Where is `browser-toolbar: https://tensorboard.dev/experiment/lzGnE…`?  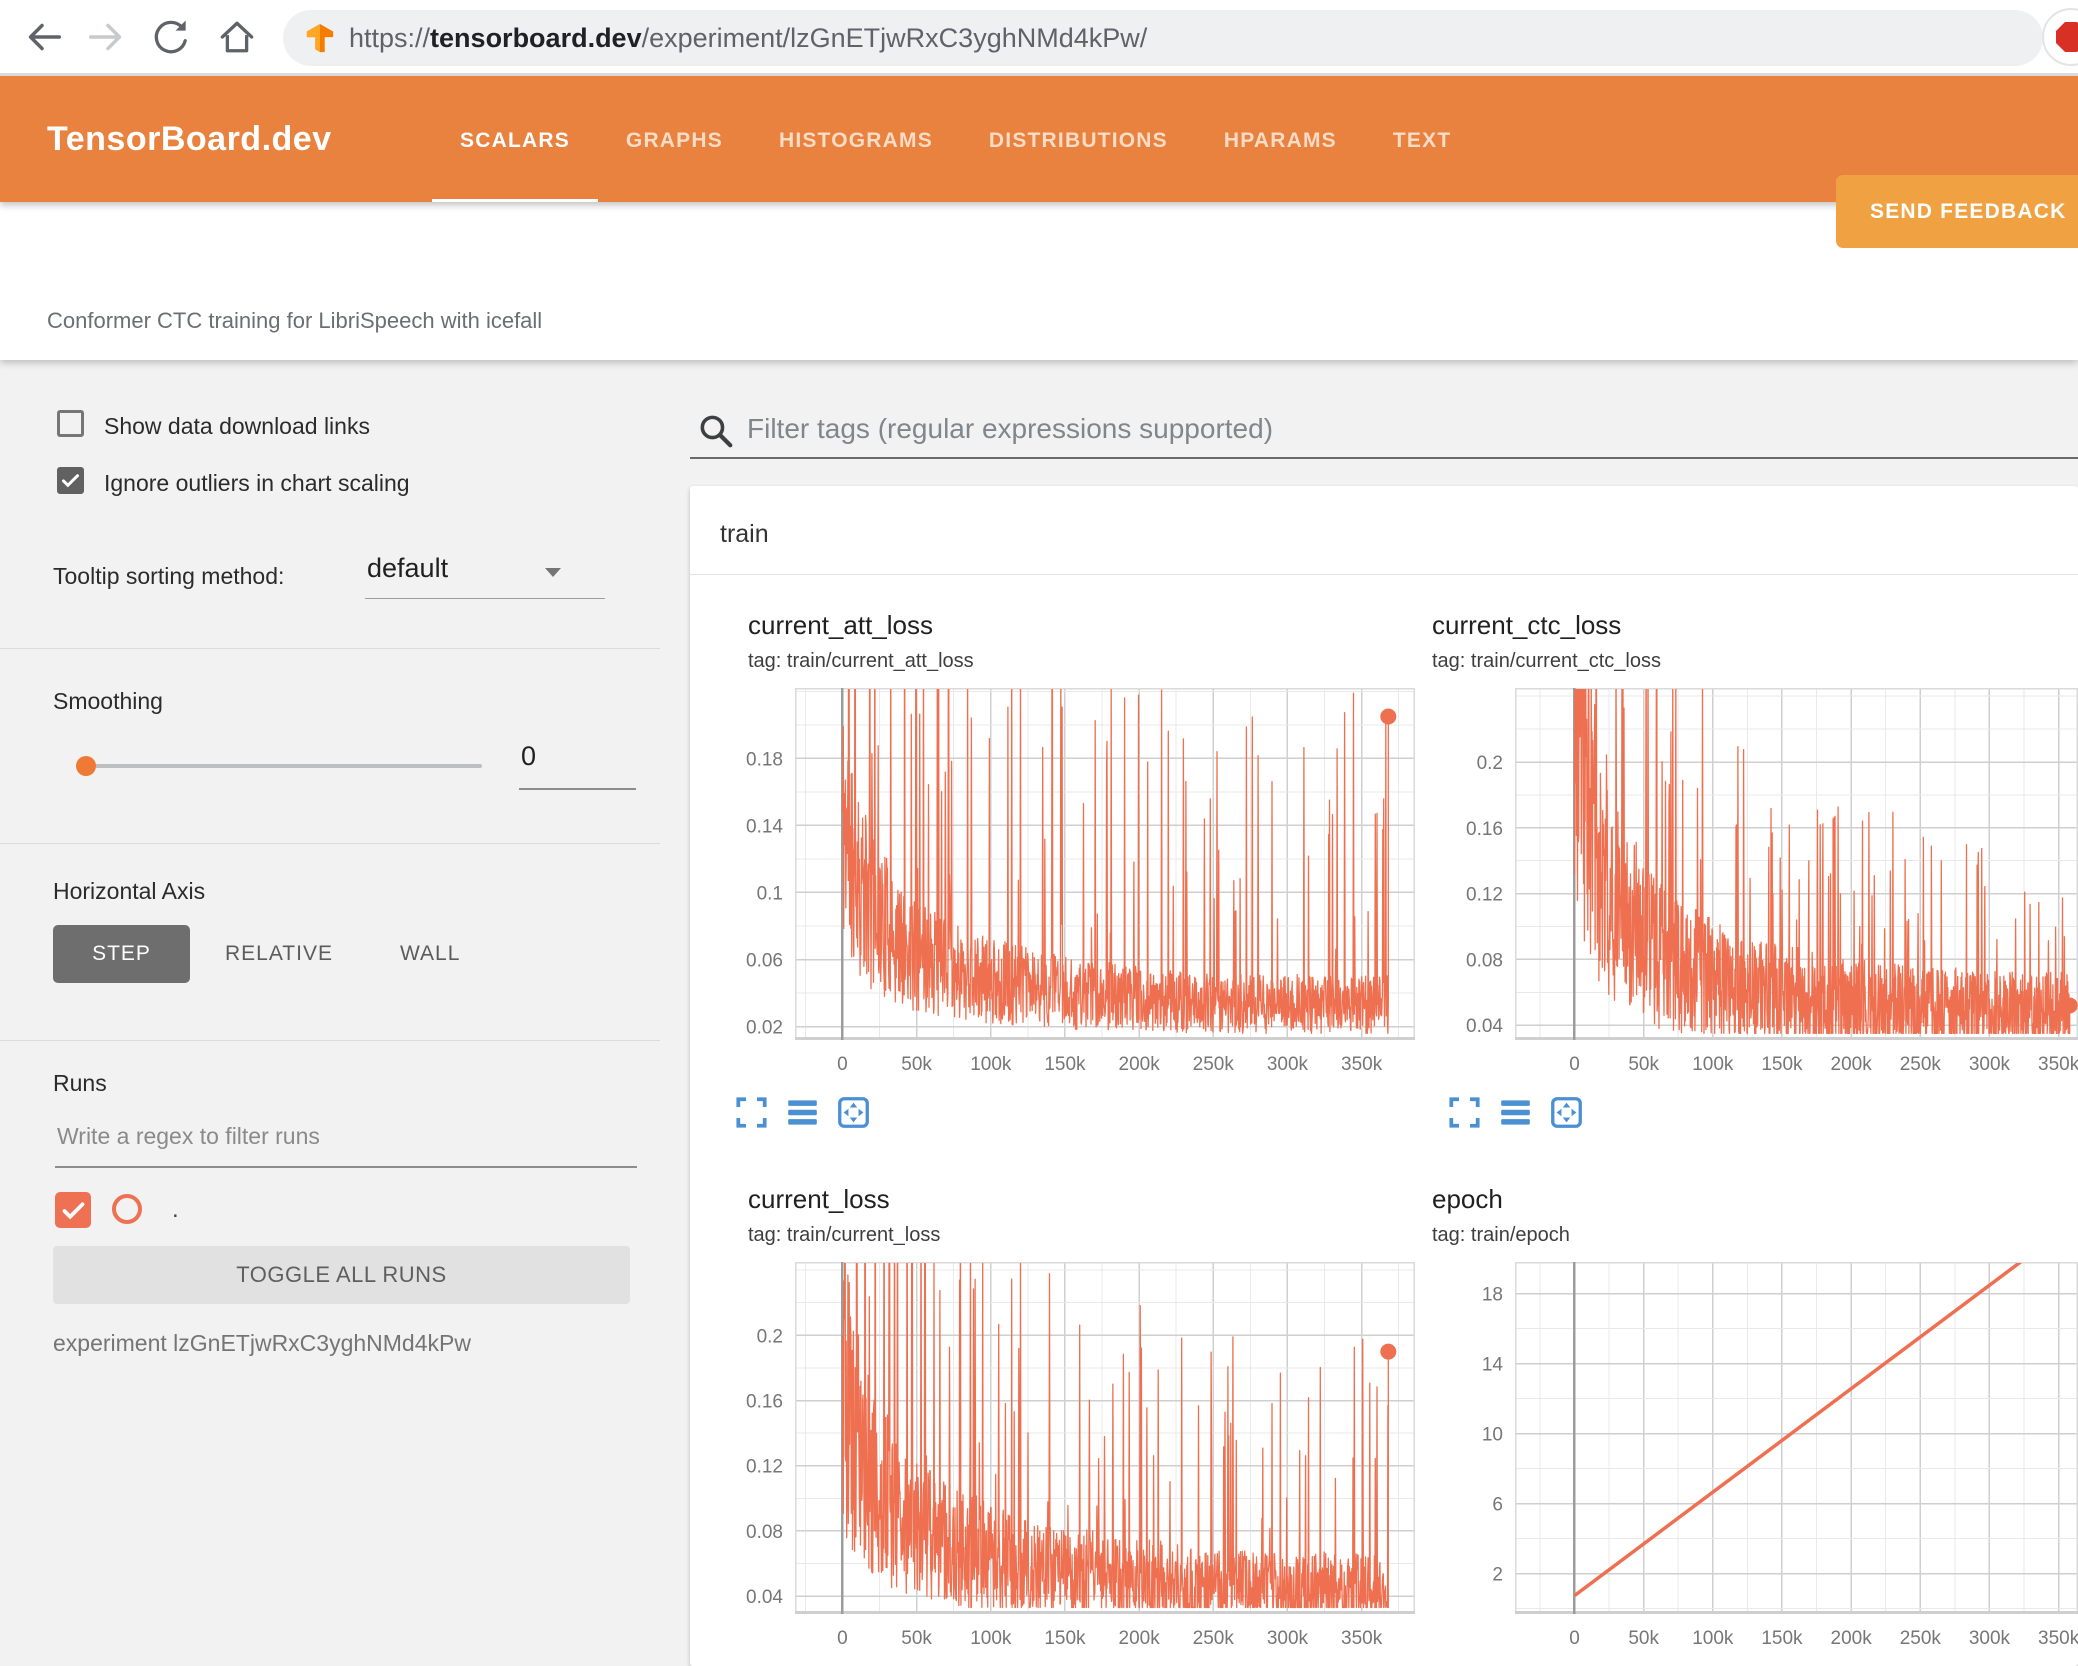 browser-toolbar: https://tensorboard.dev/experiment/lzGnE… is located at coordinates (1039, 38).